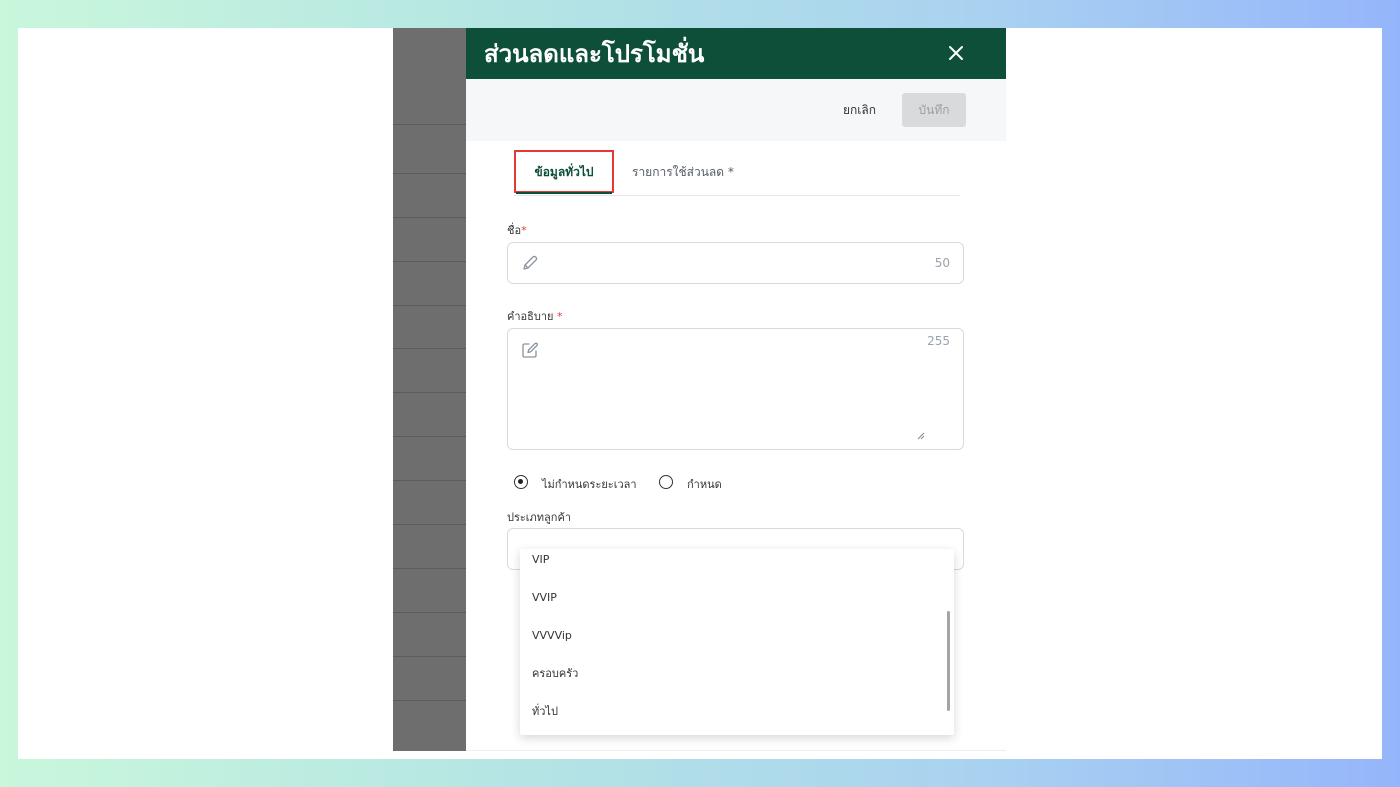  What do you see at coordinates (948, 661) in the screenshot?
I see `dropdown-scrollbar-thumb` at bounding box center [948, 661].